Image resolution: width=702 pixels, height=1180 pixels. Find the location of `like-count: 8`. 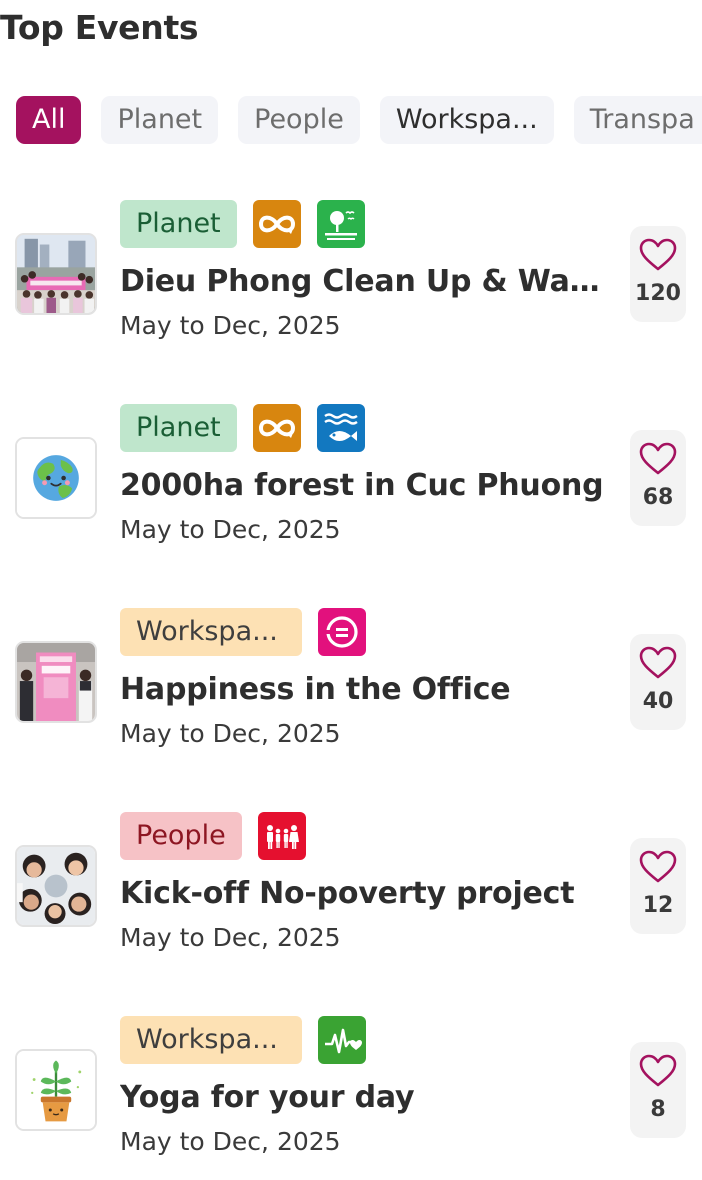

like-count: 8 is located at coordinates (658, 1109).